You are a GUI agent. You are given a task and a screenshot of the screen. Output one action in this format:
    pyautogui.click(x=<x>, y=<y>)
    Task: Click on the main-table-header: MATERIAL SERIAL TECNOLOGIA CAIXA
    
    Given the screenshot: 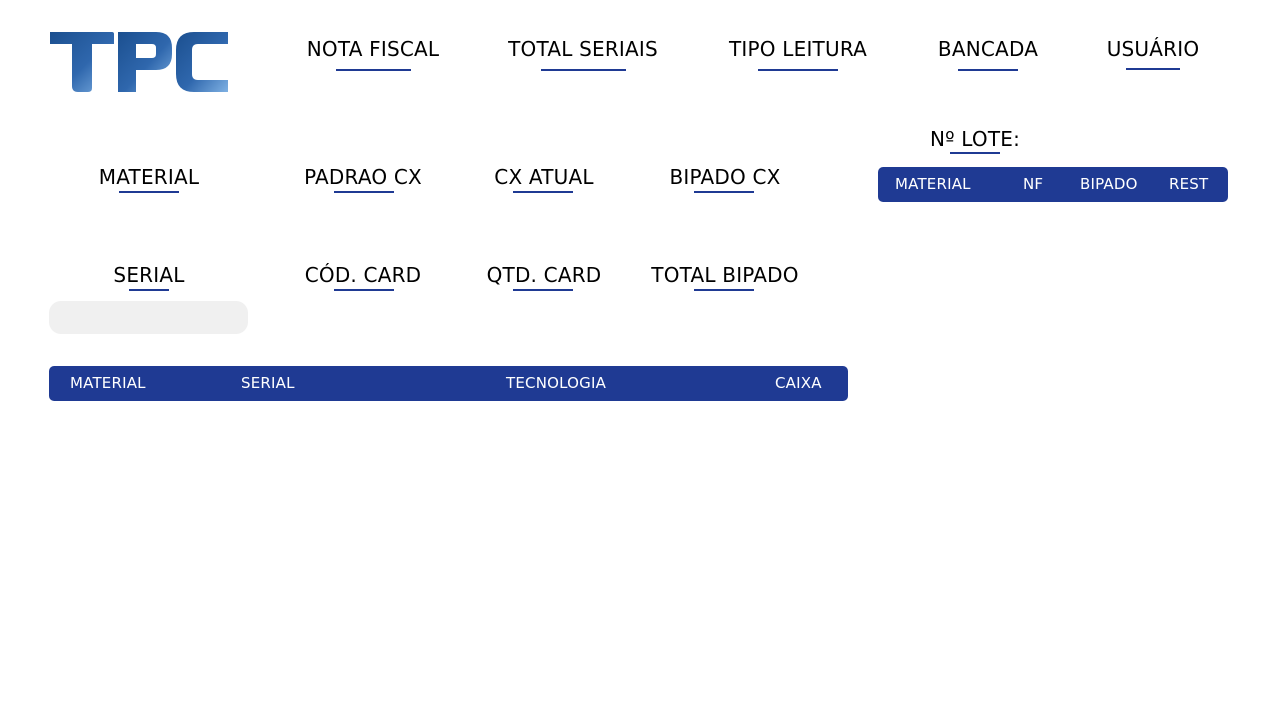 What is the action you would take?
    pyautogui.click(x=448, y=383)
    